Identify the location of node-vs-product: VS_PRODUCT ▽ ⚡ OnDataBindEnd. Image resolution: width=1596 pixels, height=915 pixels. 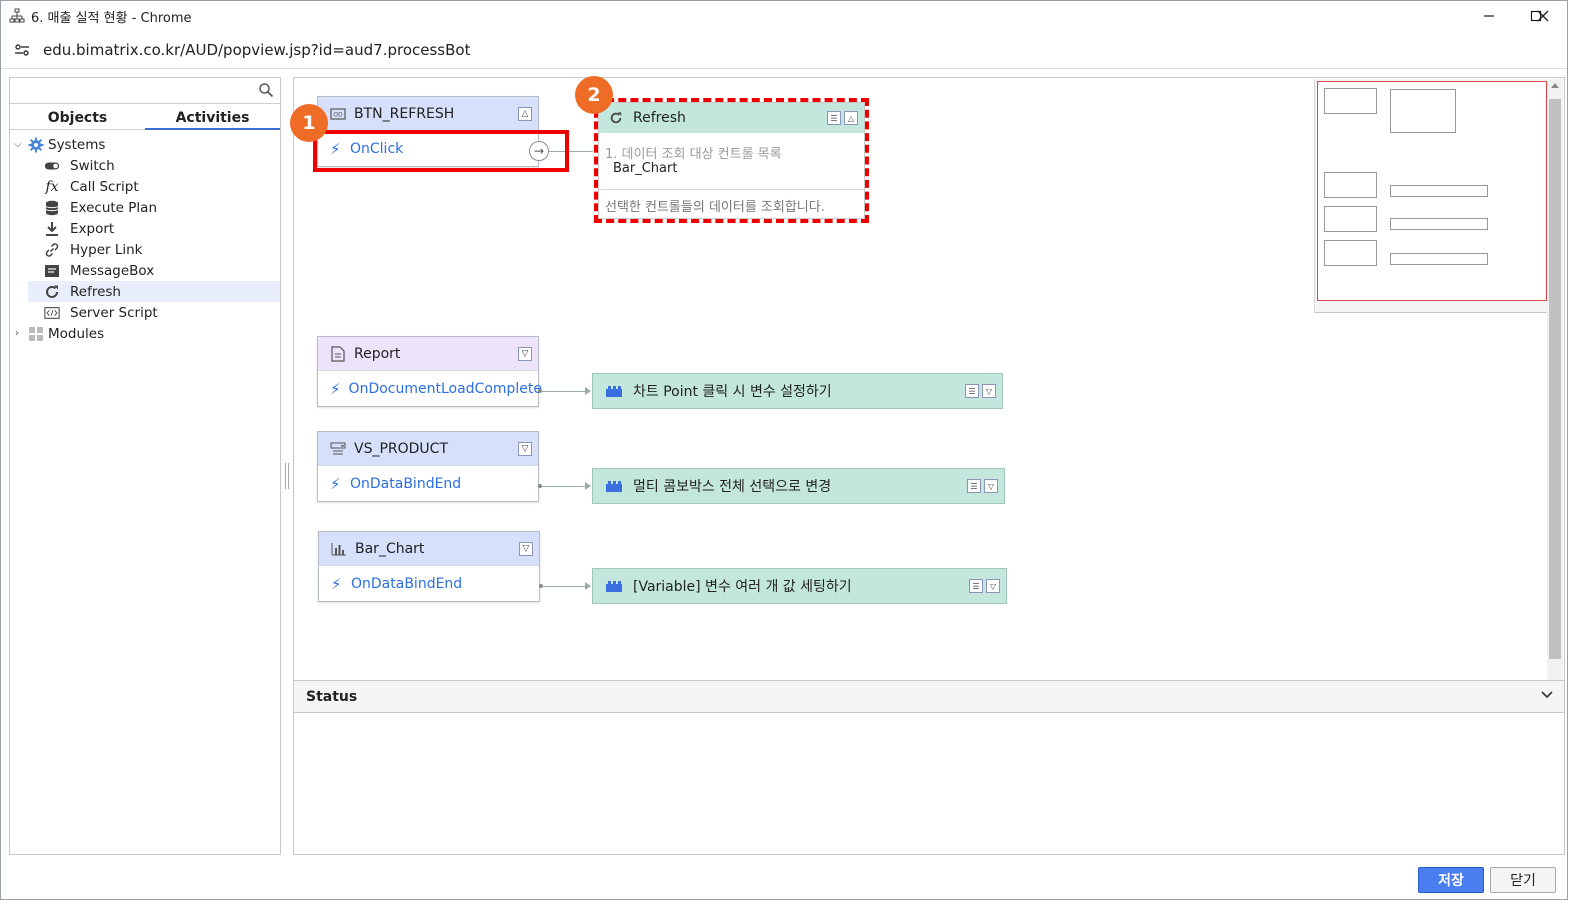
(428, 466).